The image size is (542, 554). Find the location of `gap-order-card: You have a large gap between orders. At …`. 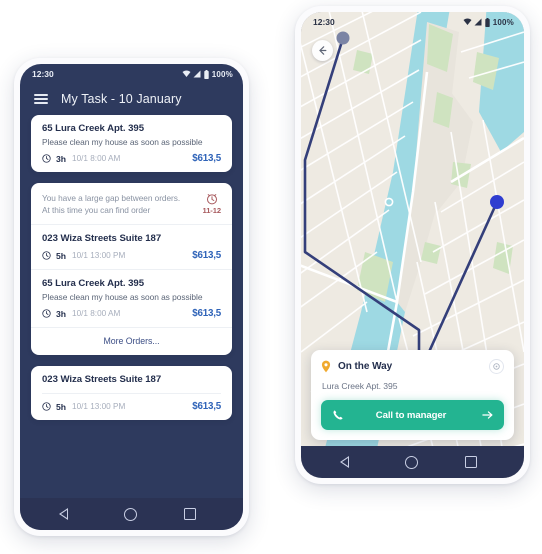

gap-order-card: You have a large gap between orders. At … is located at coordinates (131, 269).